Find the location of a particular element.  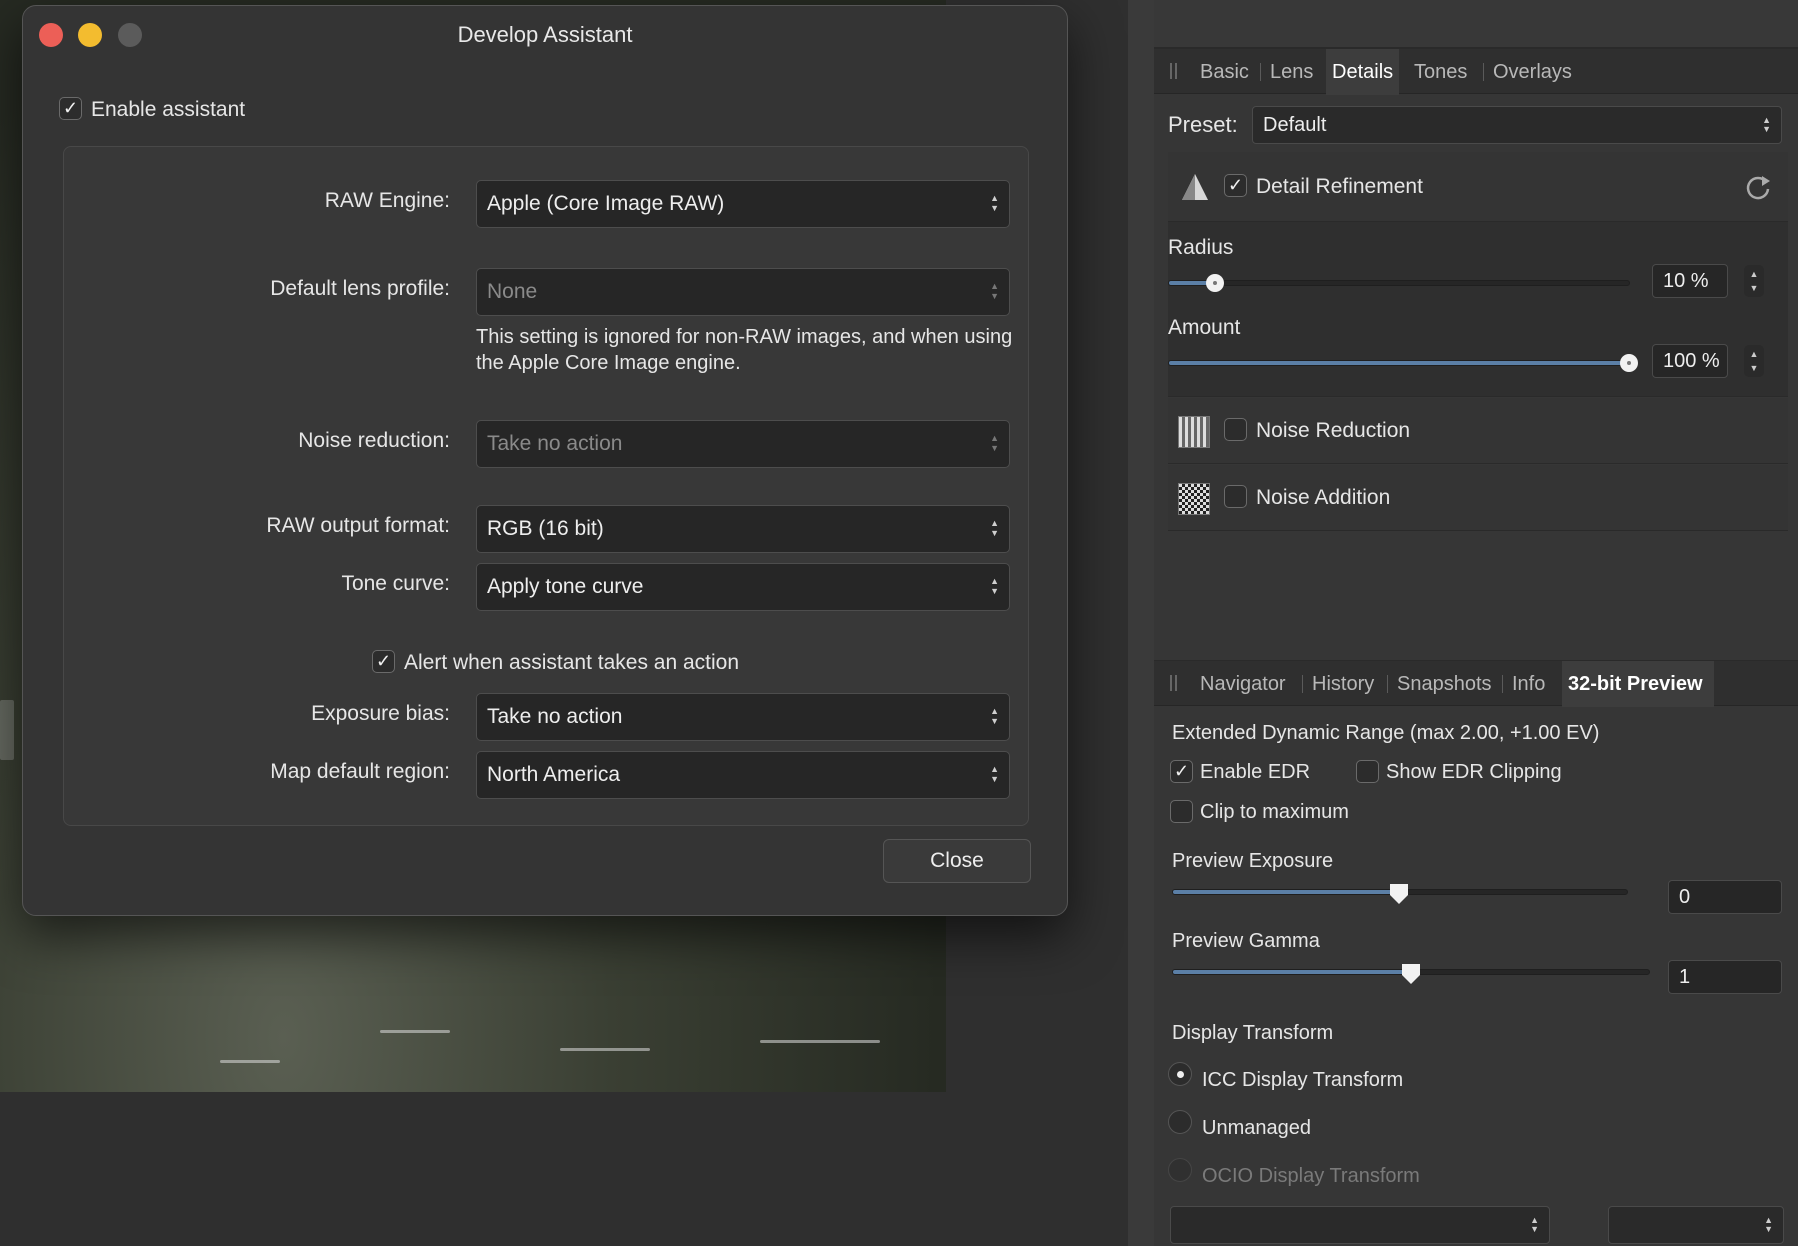

tone-curve-value: Apply tone curve is located at coordinates (565, 586).